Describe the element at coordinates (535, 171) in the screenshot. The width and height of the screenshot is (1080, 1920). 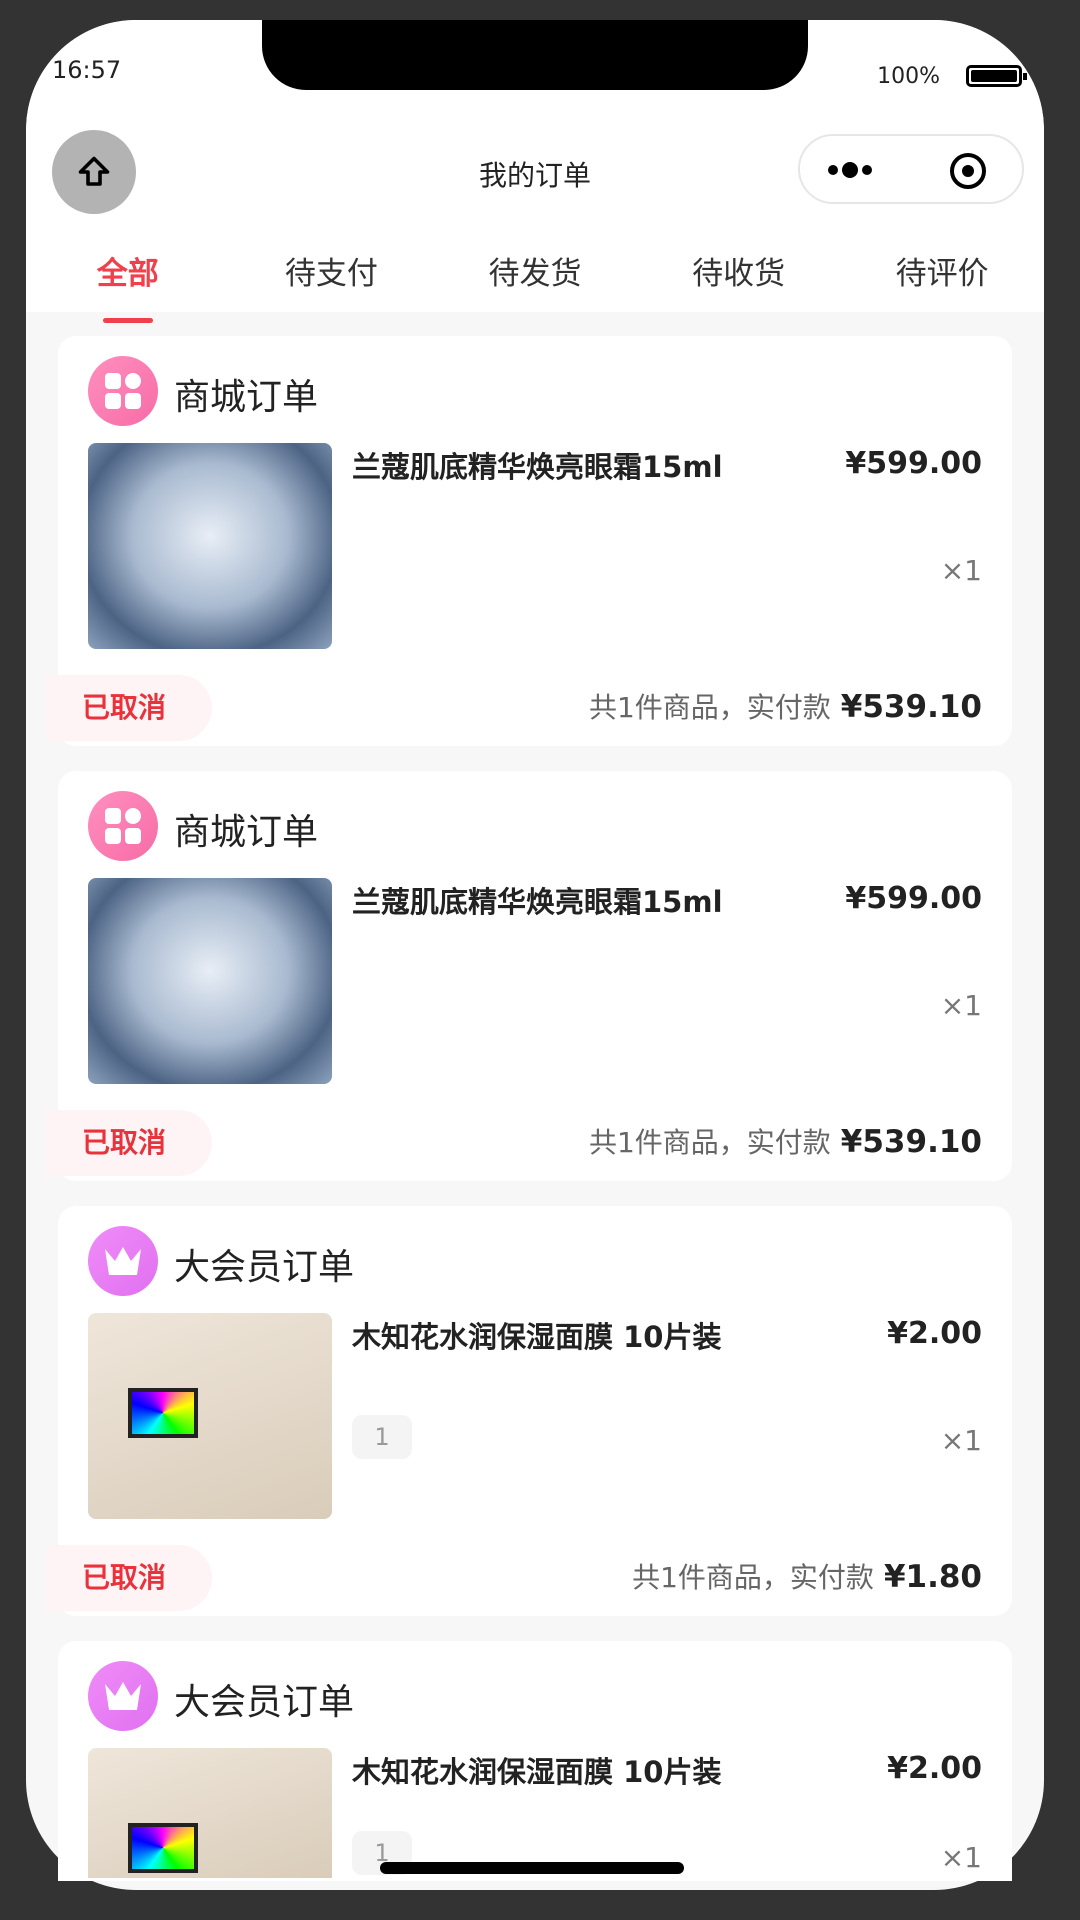
I see `header: 16:57 100% 我的订单 全部 待支付 待发货 待收货 待评价` at that location.